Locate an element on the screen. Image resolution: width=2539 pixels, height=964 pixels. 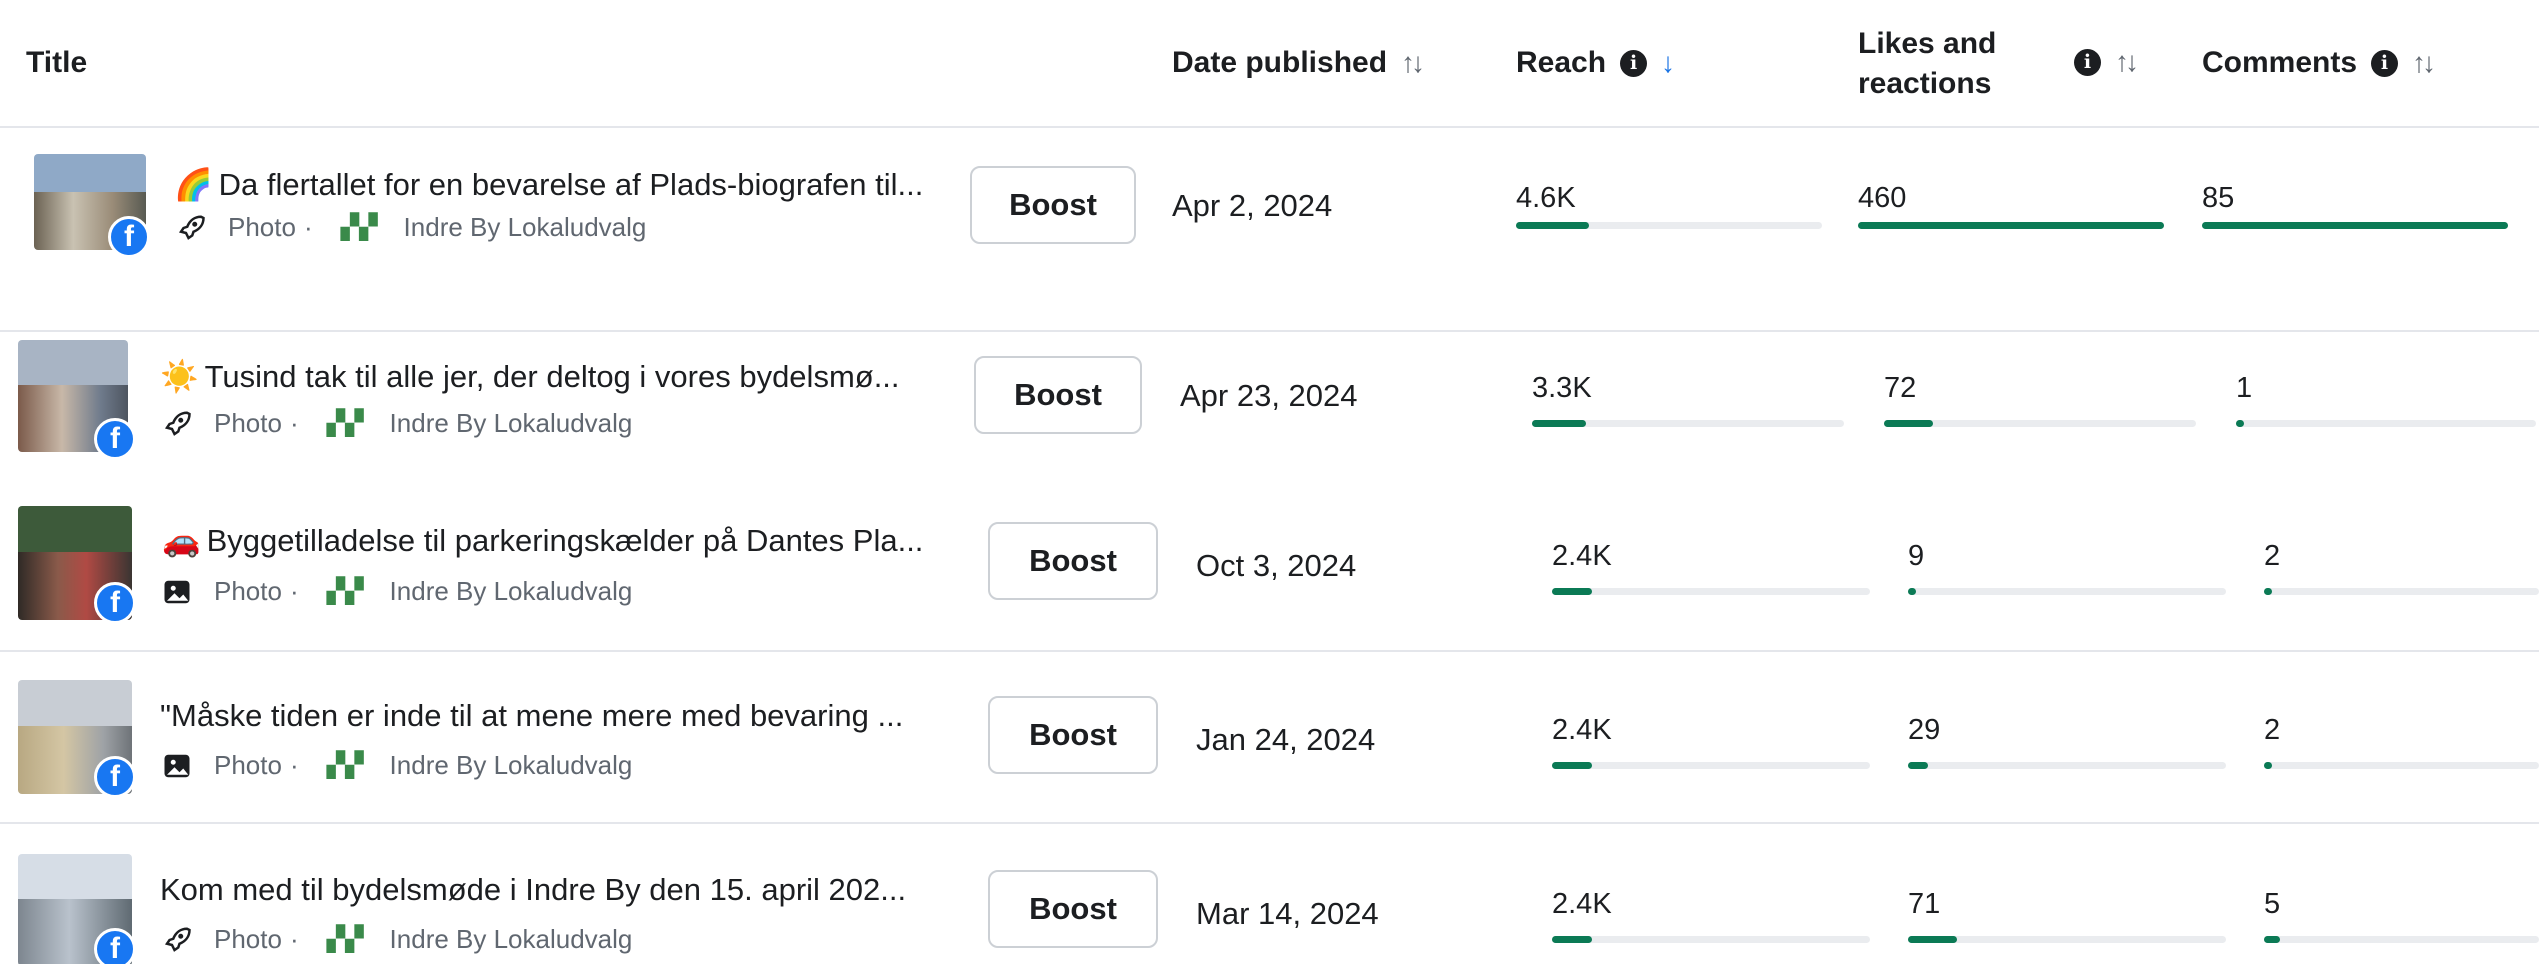
likes-value: 29 is located at coordinates (1924, 730).